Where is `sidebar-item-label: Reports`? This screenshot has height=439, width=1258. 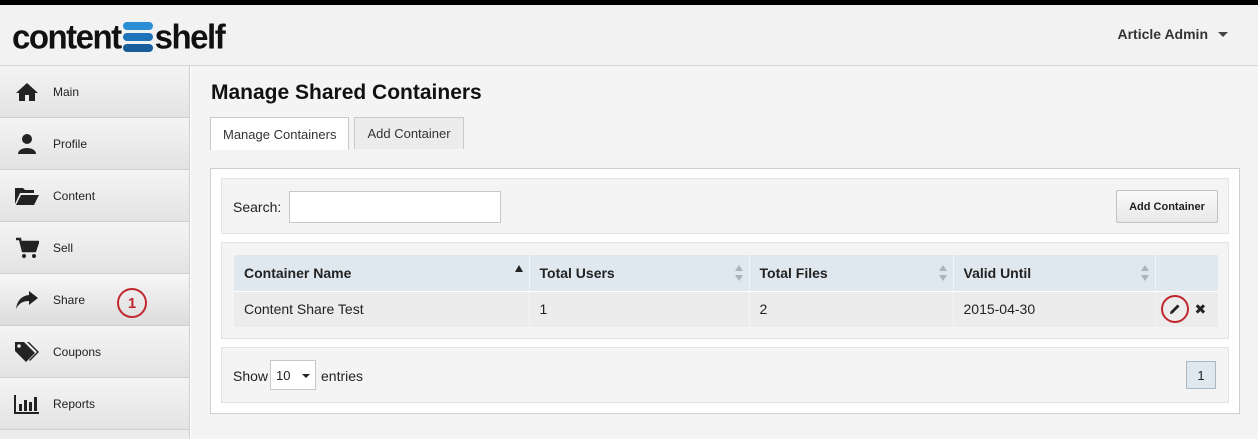
sidebar-item-label: Reports is located at coordinates (74, 403).